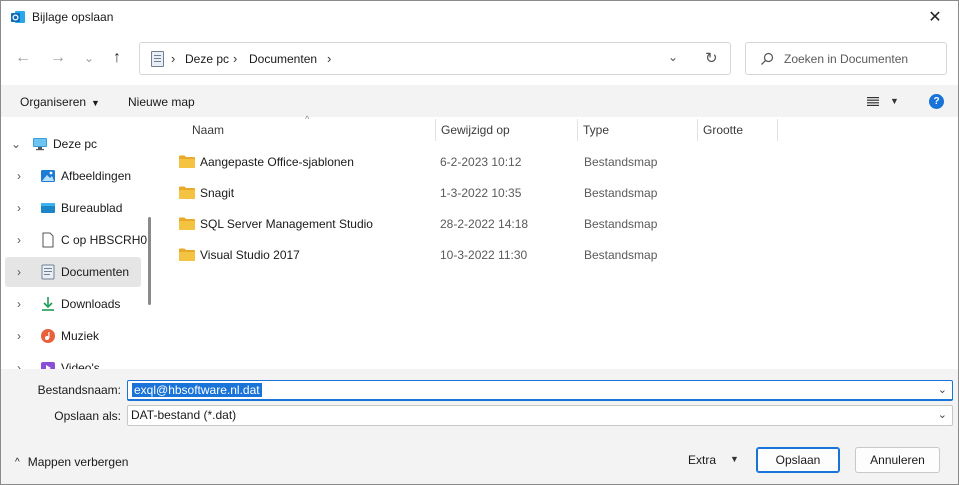 This screenshot has width=959, height=485. What do you see at coordinates (48, 336) in the screenshot?
I see `music-icon` at bounding box center [48, 336].